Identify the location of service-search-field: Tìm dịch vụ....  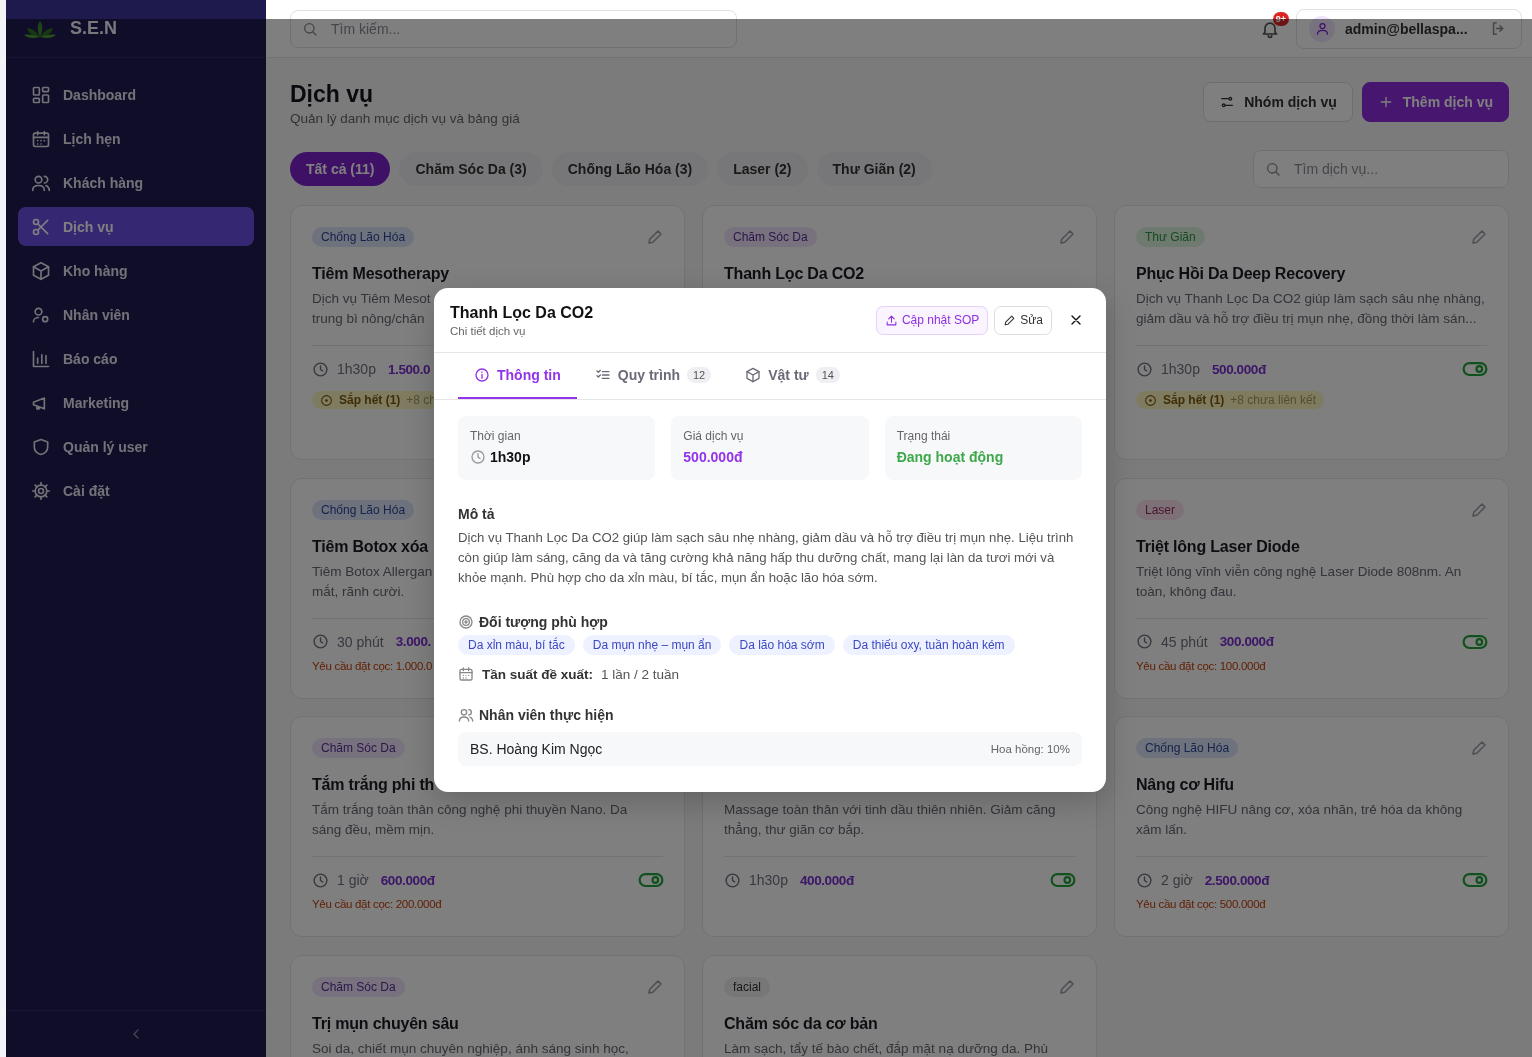
(1381, 169).